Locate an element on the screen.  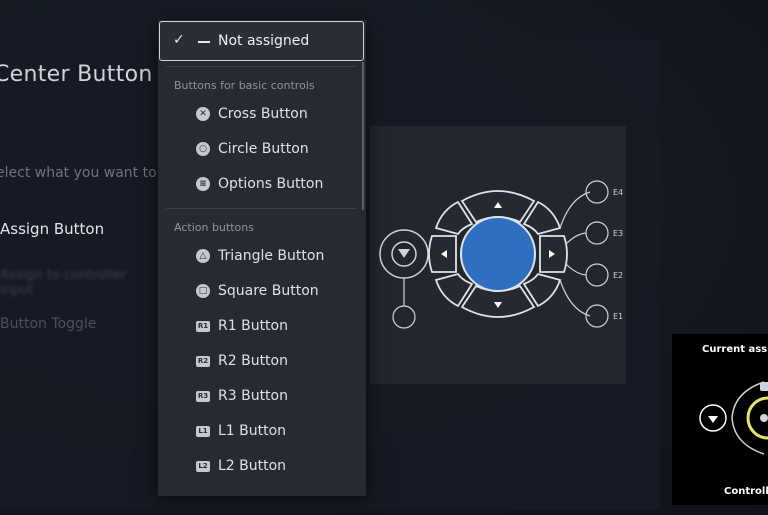
current-assignment-card: Current assig Controlle is located at coordinates (720, 419).